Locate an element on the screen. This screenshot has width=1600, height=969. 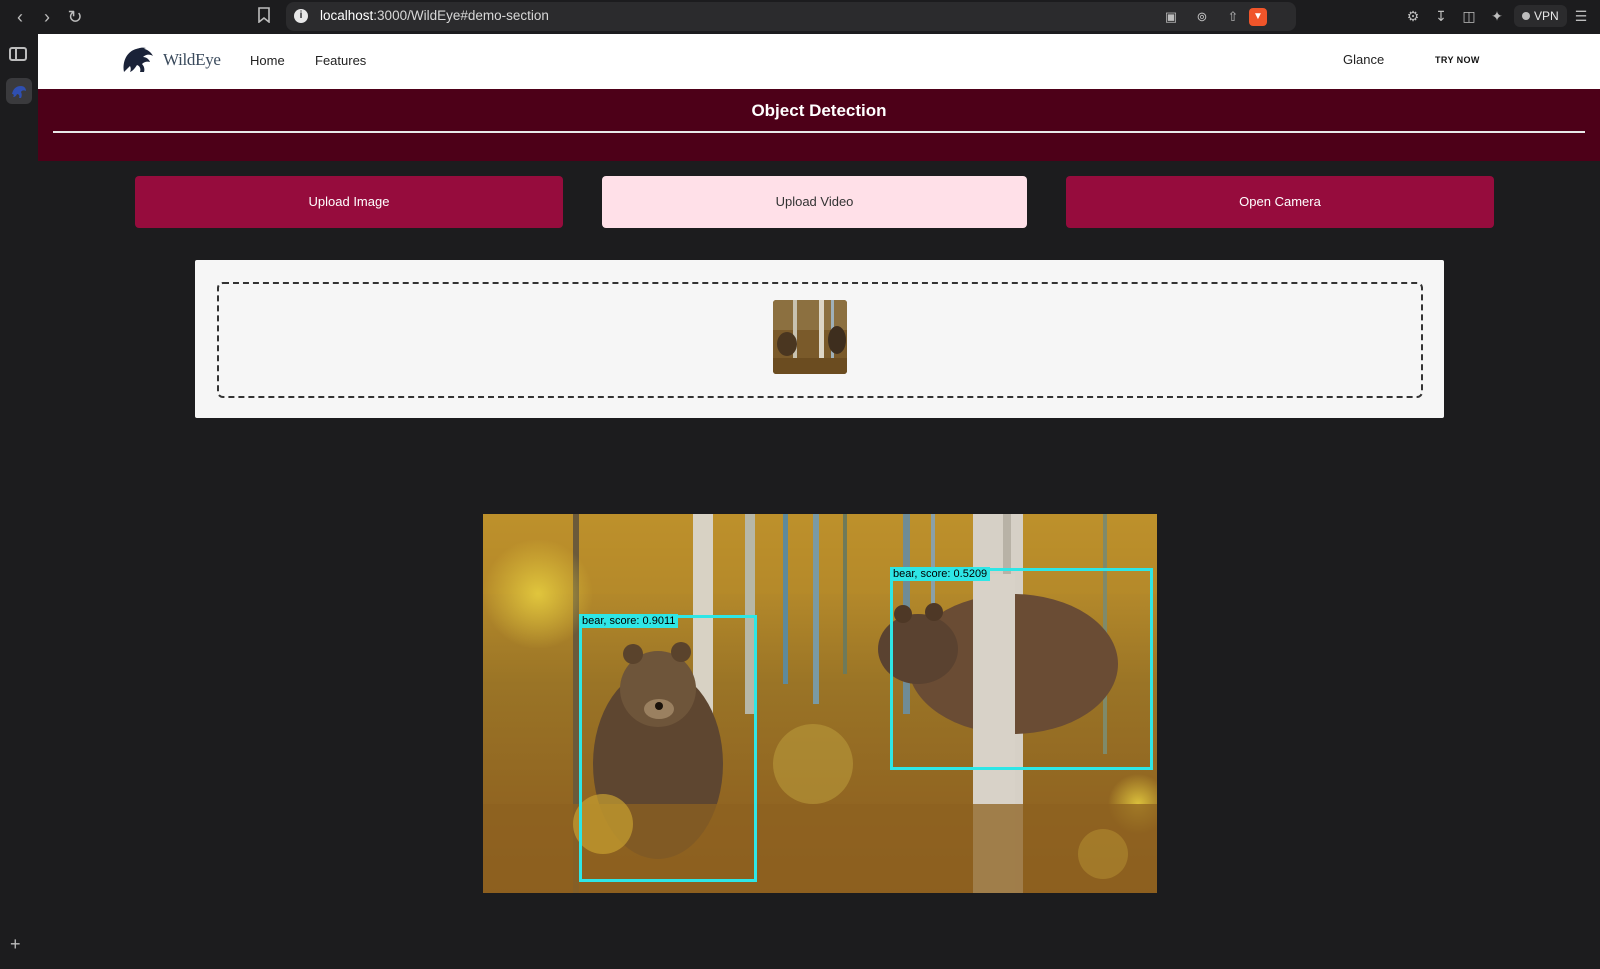
section-banner: Object Detection is located at coordinates (819, 125).